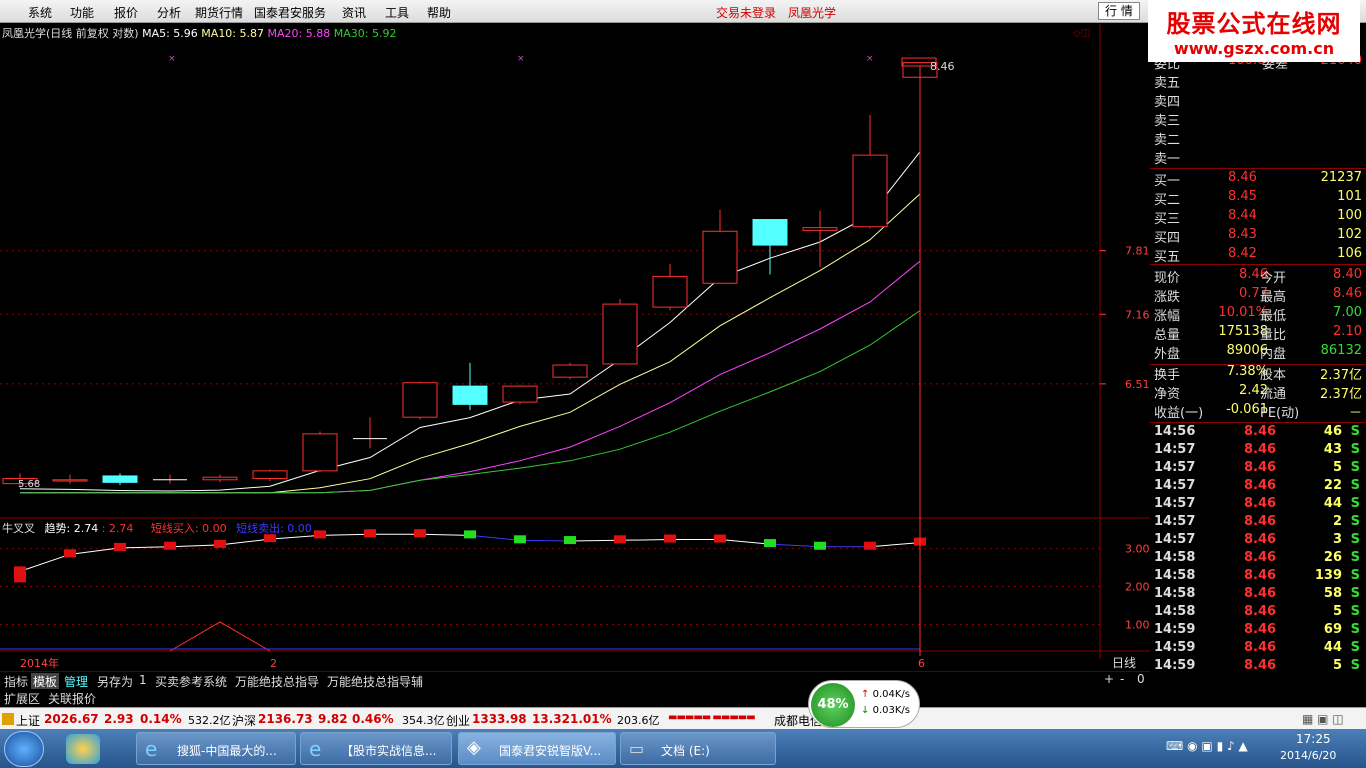  I want to click on zero-button: 0, so click(1141, 679).